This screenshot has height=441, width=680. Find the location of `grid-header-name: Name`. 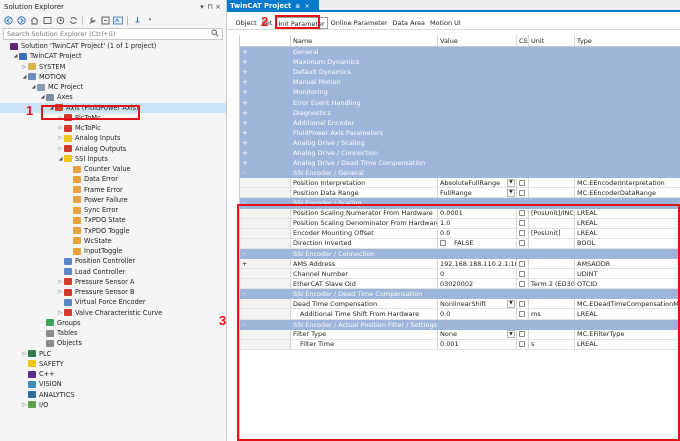

grid-header-name: Name is located at coordinates (364, 40).